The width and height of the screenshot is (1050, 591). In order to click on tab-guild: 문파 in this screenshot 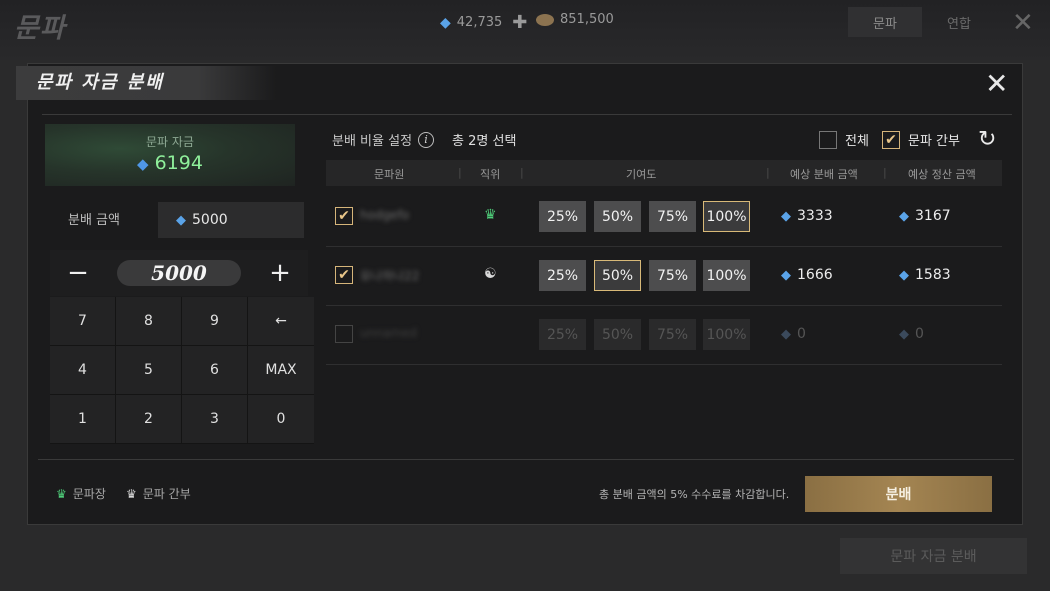, I will do `click(885, 22)`.